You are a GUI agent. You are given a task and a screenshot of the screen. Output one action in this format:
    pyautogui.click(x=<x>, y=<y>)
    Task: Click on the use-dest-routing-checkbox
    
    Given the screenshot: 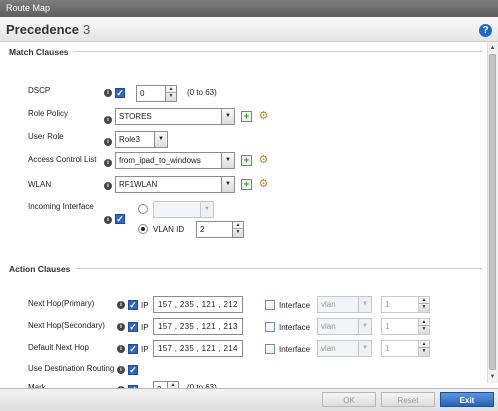 What is the action you would take?
    pyautogui.click(x=133, y=370)
    